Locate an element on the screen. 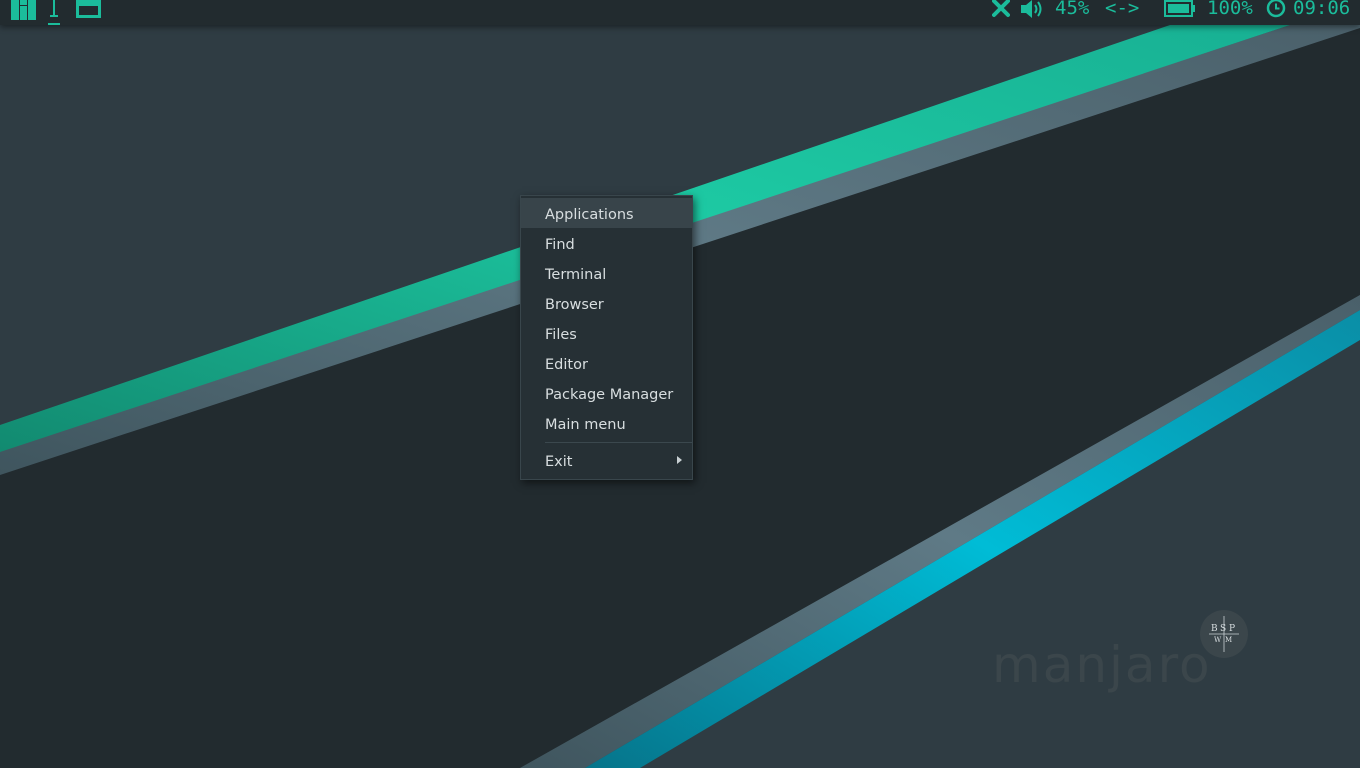 The image size is (1360, 768). network-indicator: <-> is located at coordinates (1122, 10).